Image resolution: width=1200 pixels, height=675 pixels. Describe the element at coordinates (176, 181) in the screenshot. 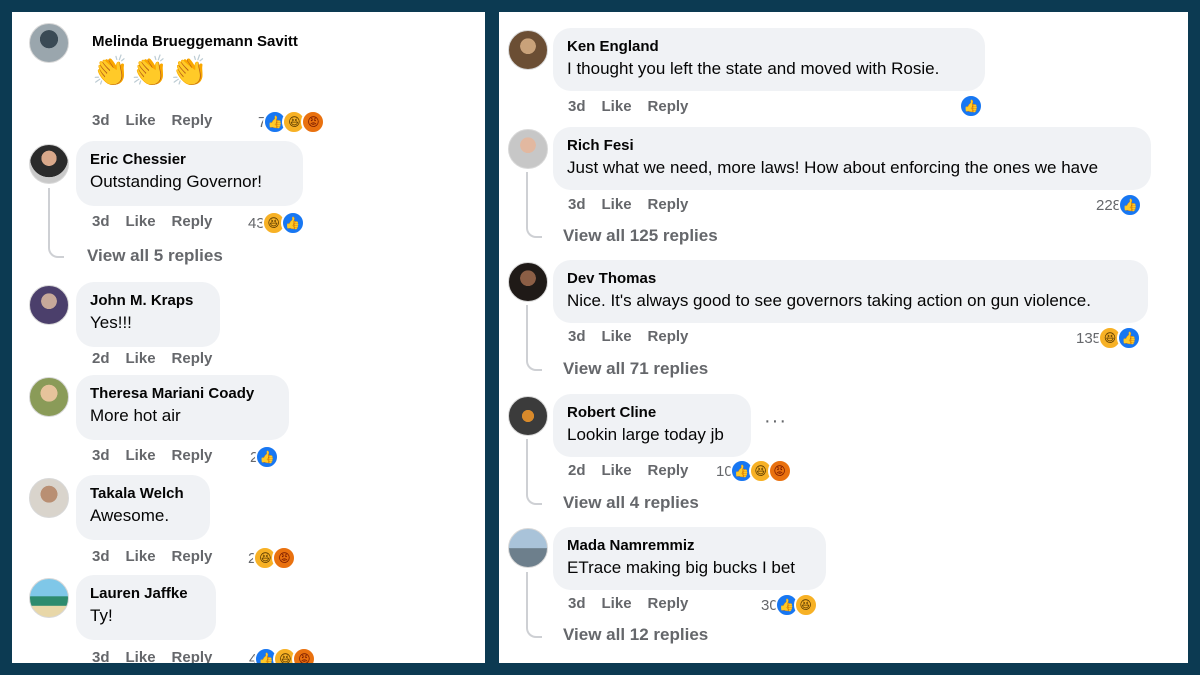

I see `comment-text: Outstanding Governor!` at that location.